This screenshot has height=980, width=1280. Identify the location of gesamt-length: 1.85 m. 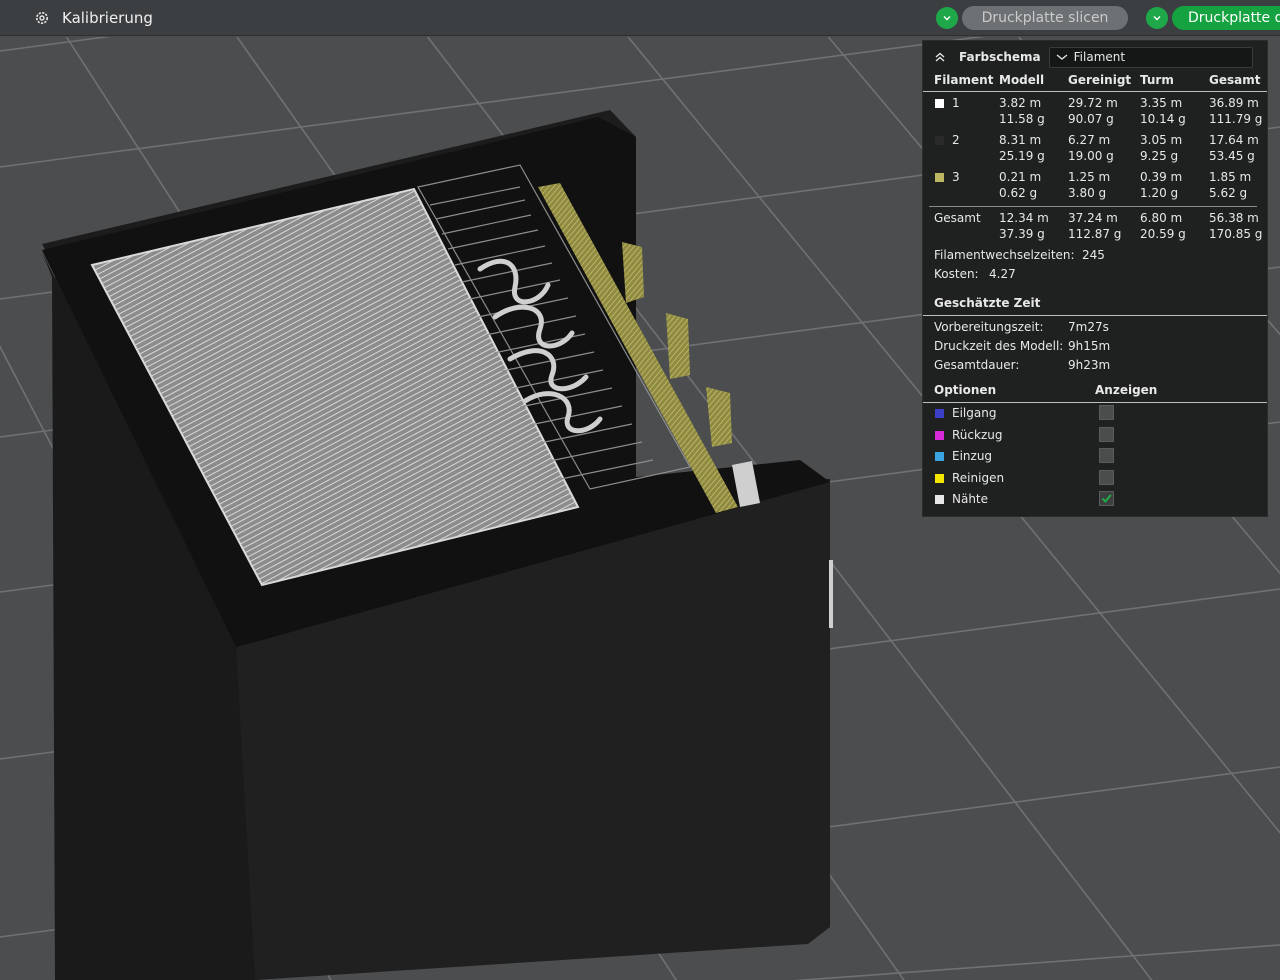
(1230, 177).